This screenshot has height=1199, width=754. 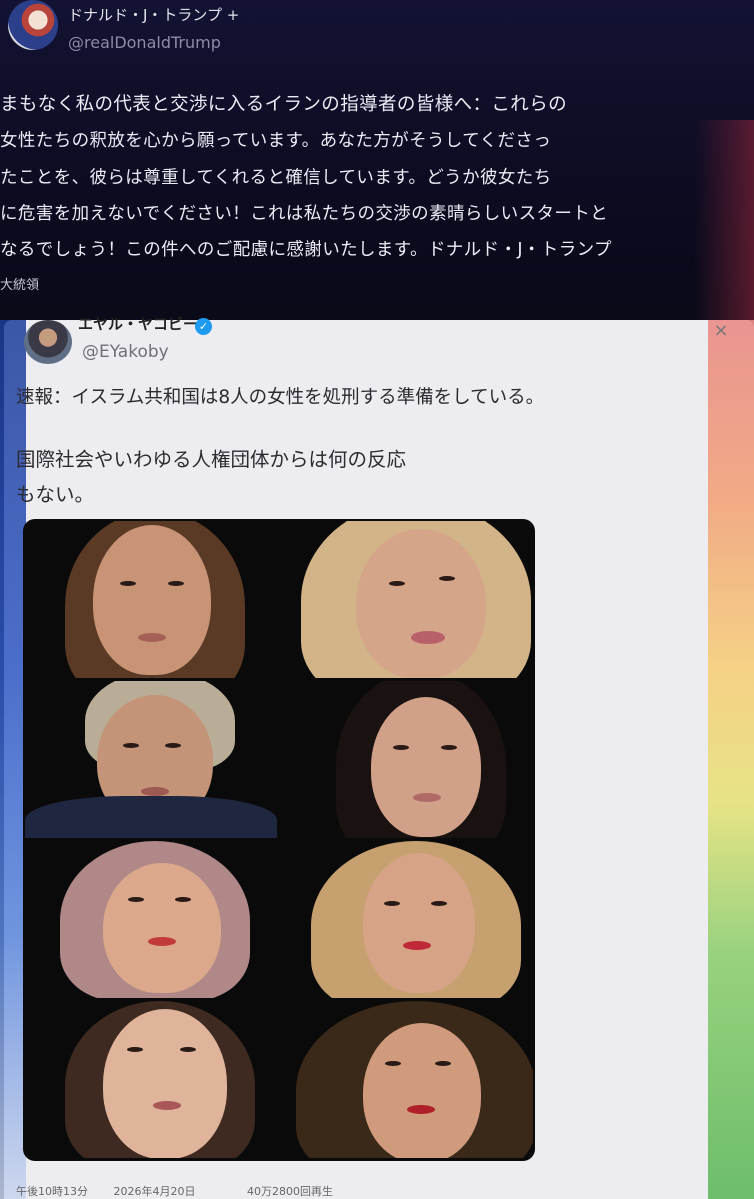 What do you see at coordinates (276, 178) in the screenshot?
I see `post-text-line: たことを、彼らは尊重してくれると確信しています。どうか彼女たち` at bounding box center [276, 178].